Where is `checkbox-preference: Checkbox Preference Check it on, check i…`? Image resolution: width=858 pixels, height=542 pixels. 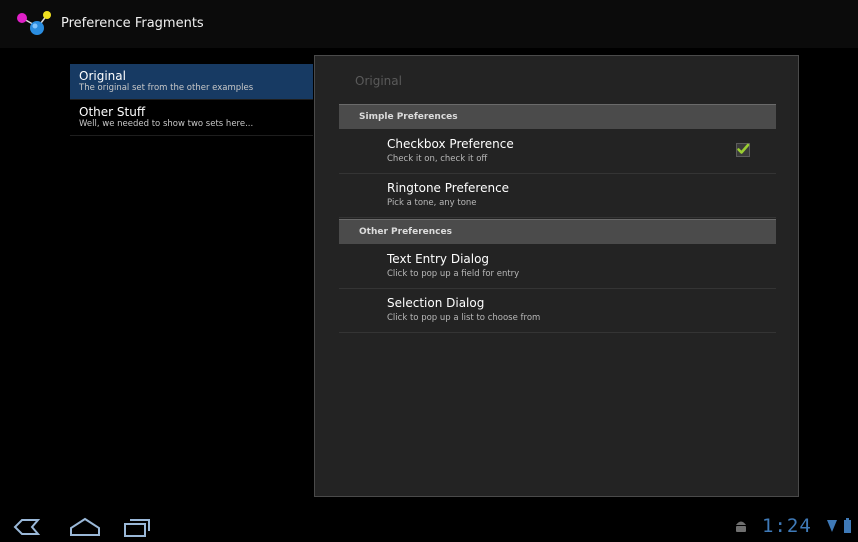 checkbox-preference: Checkbox Preference Check it on, check i… is located at coordinates (557, 152).